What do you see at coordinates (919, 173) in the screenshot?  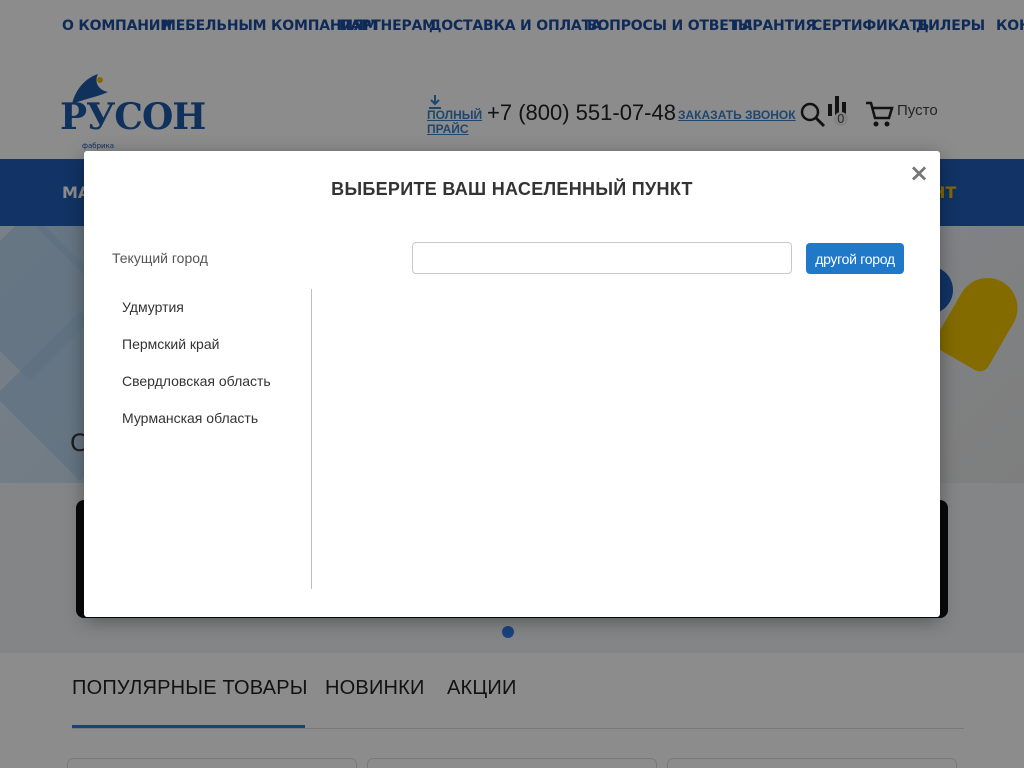 I see `close-icon: ×` at bounding box center [919, 173].